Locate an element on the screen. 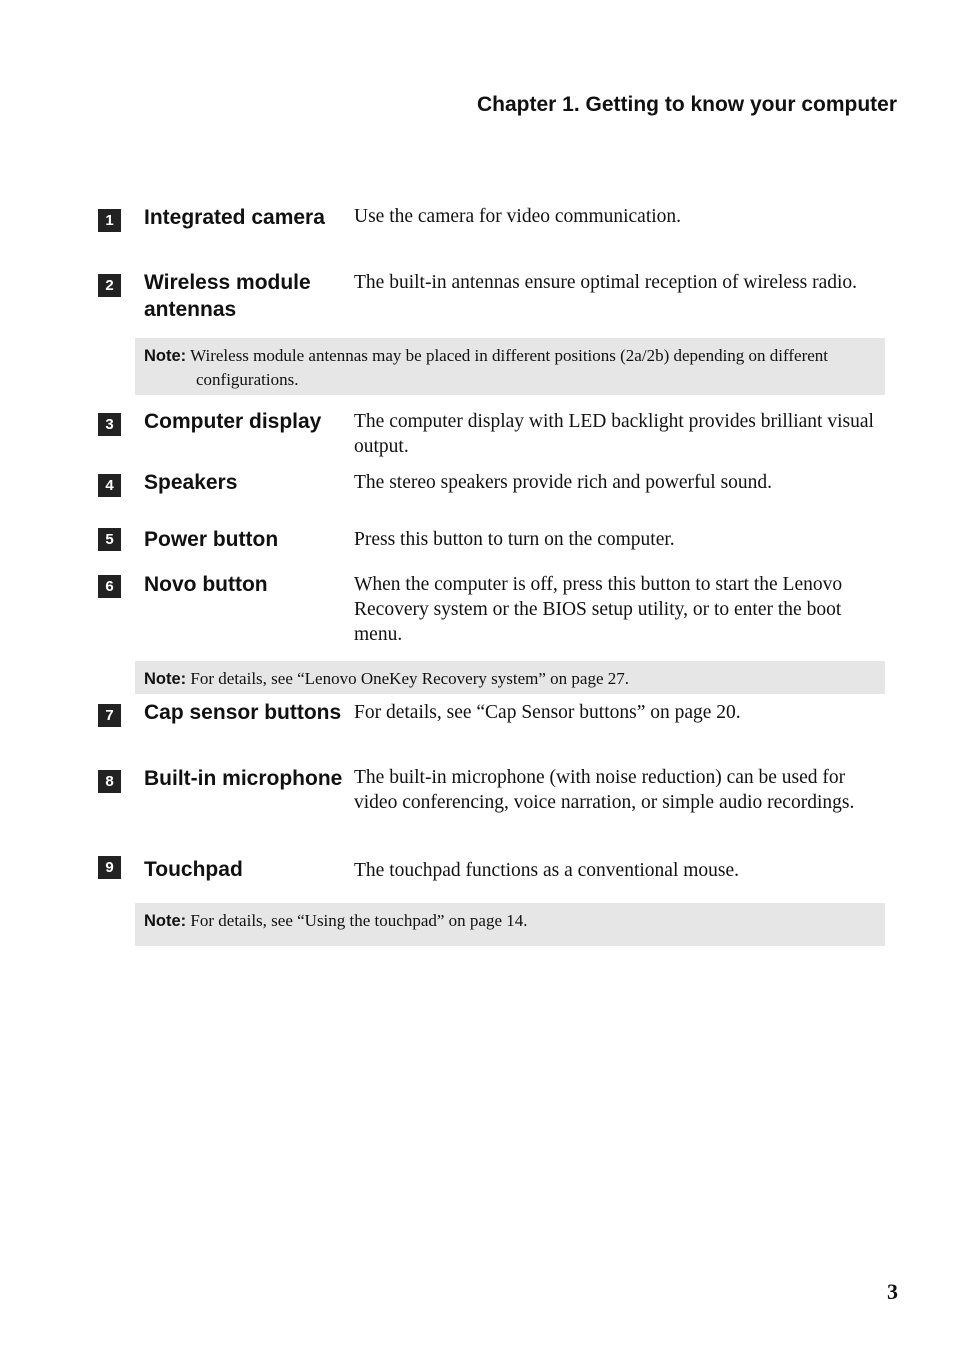 This screenshot has width=954, height=1352. item-term: Integrated camera is located at coordinates (234, 217).